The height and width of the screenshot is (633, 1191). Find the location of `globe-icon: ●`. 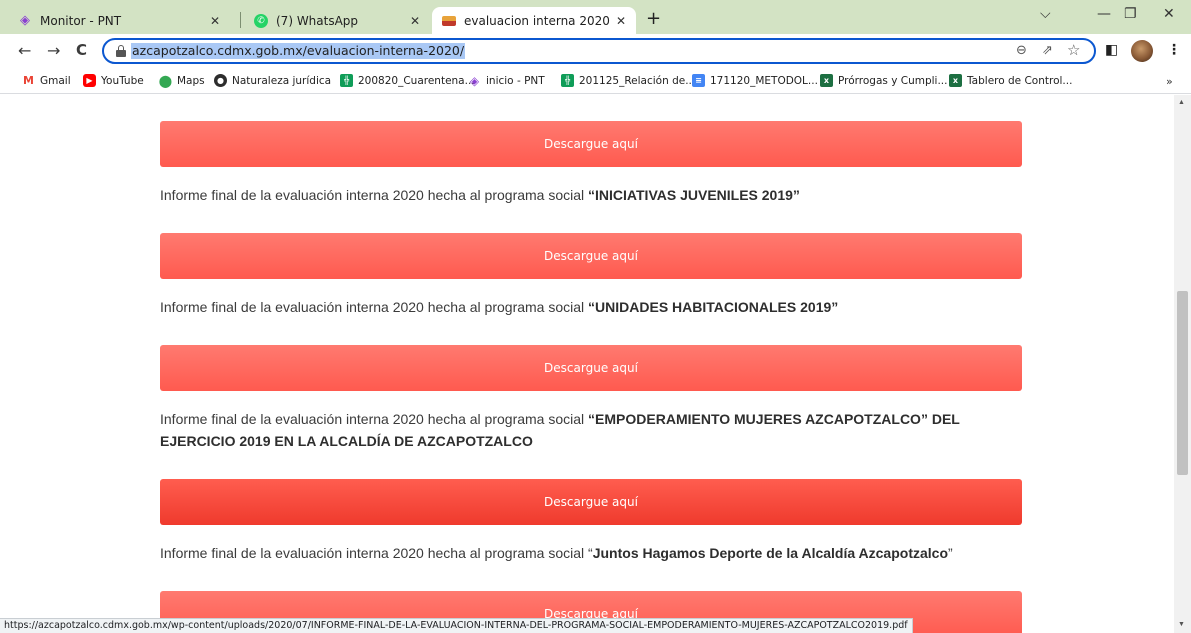

globe-icon: ● is located at coordinates (220, 80).